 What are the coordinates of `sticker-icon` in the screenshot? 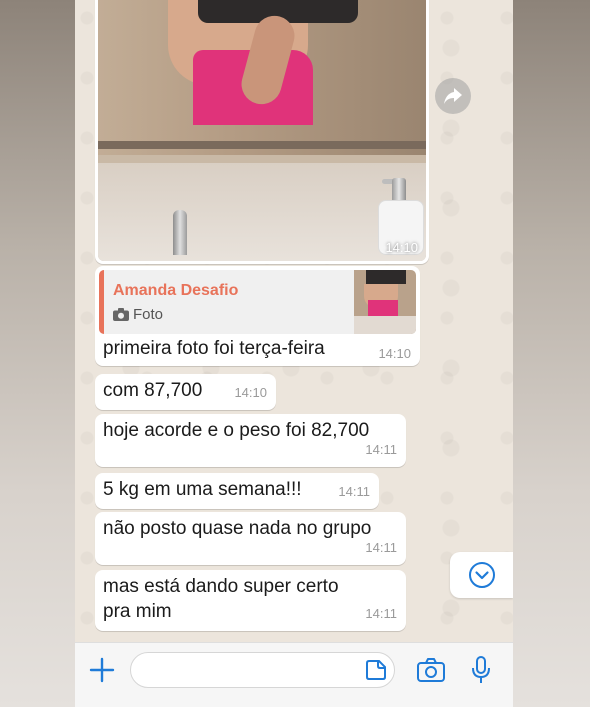 It's located at (376, 670).